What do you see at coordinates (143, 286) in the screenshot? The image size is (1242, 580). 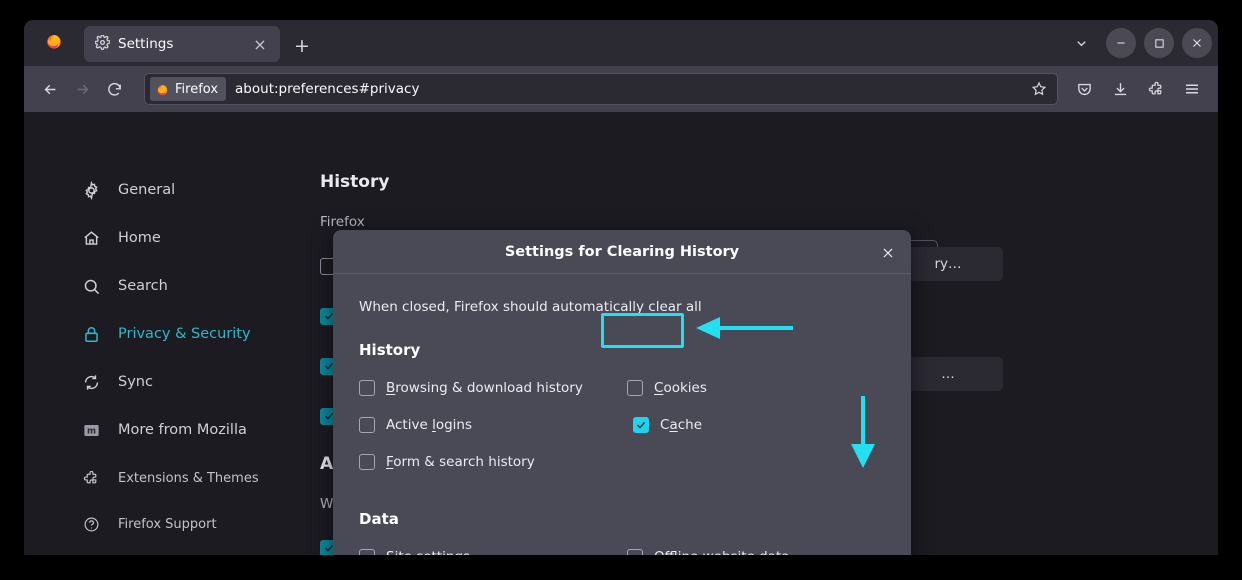 I see `sidebar-item-label: Search` at bounding box center [143, 286].